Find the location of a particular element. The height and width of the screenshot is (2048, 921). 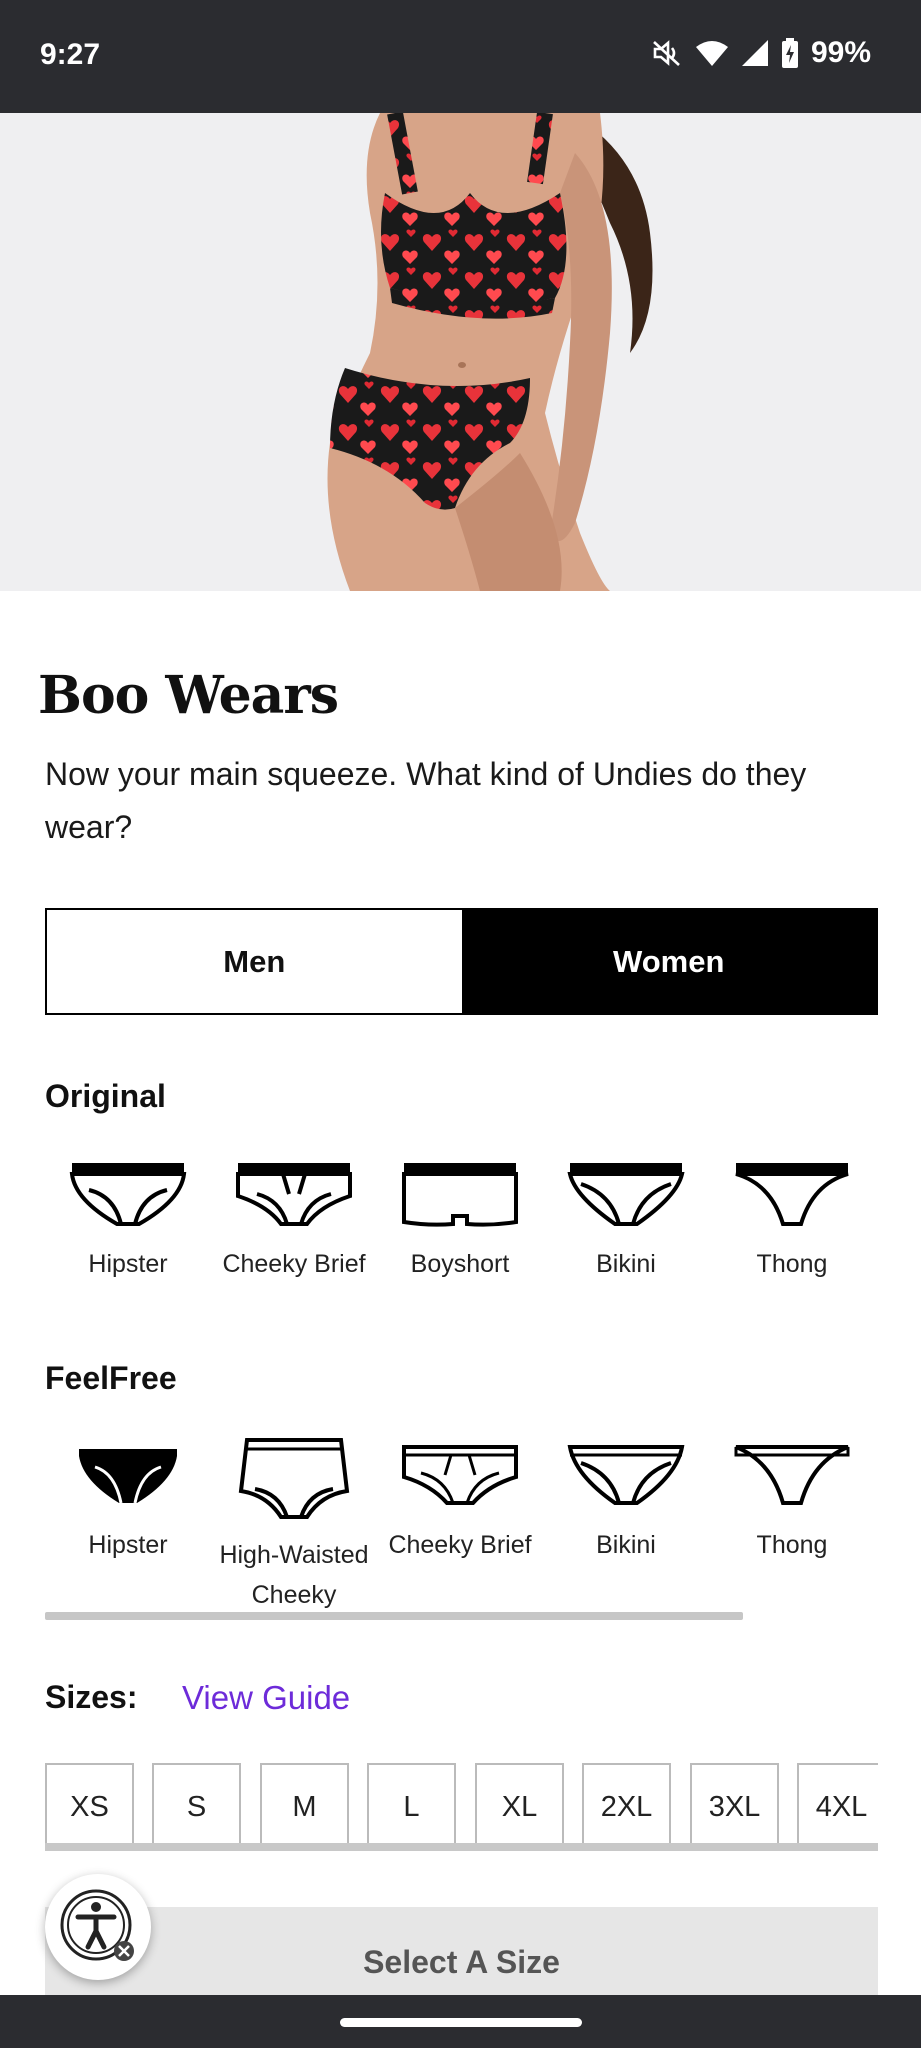

accessibility-icon is located at coordinates (97, 1925).